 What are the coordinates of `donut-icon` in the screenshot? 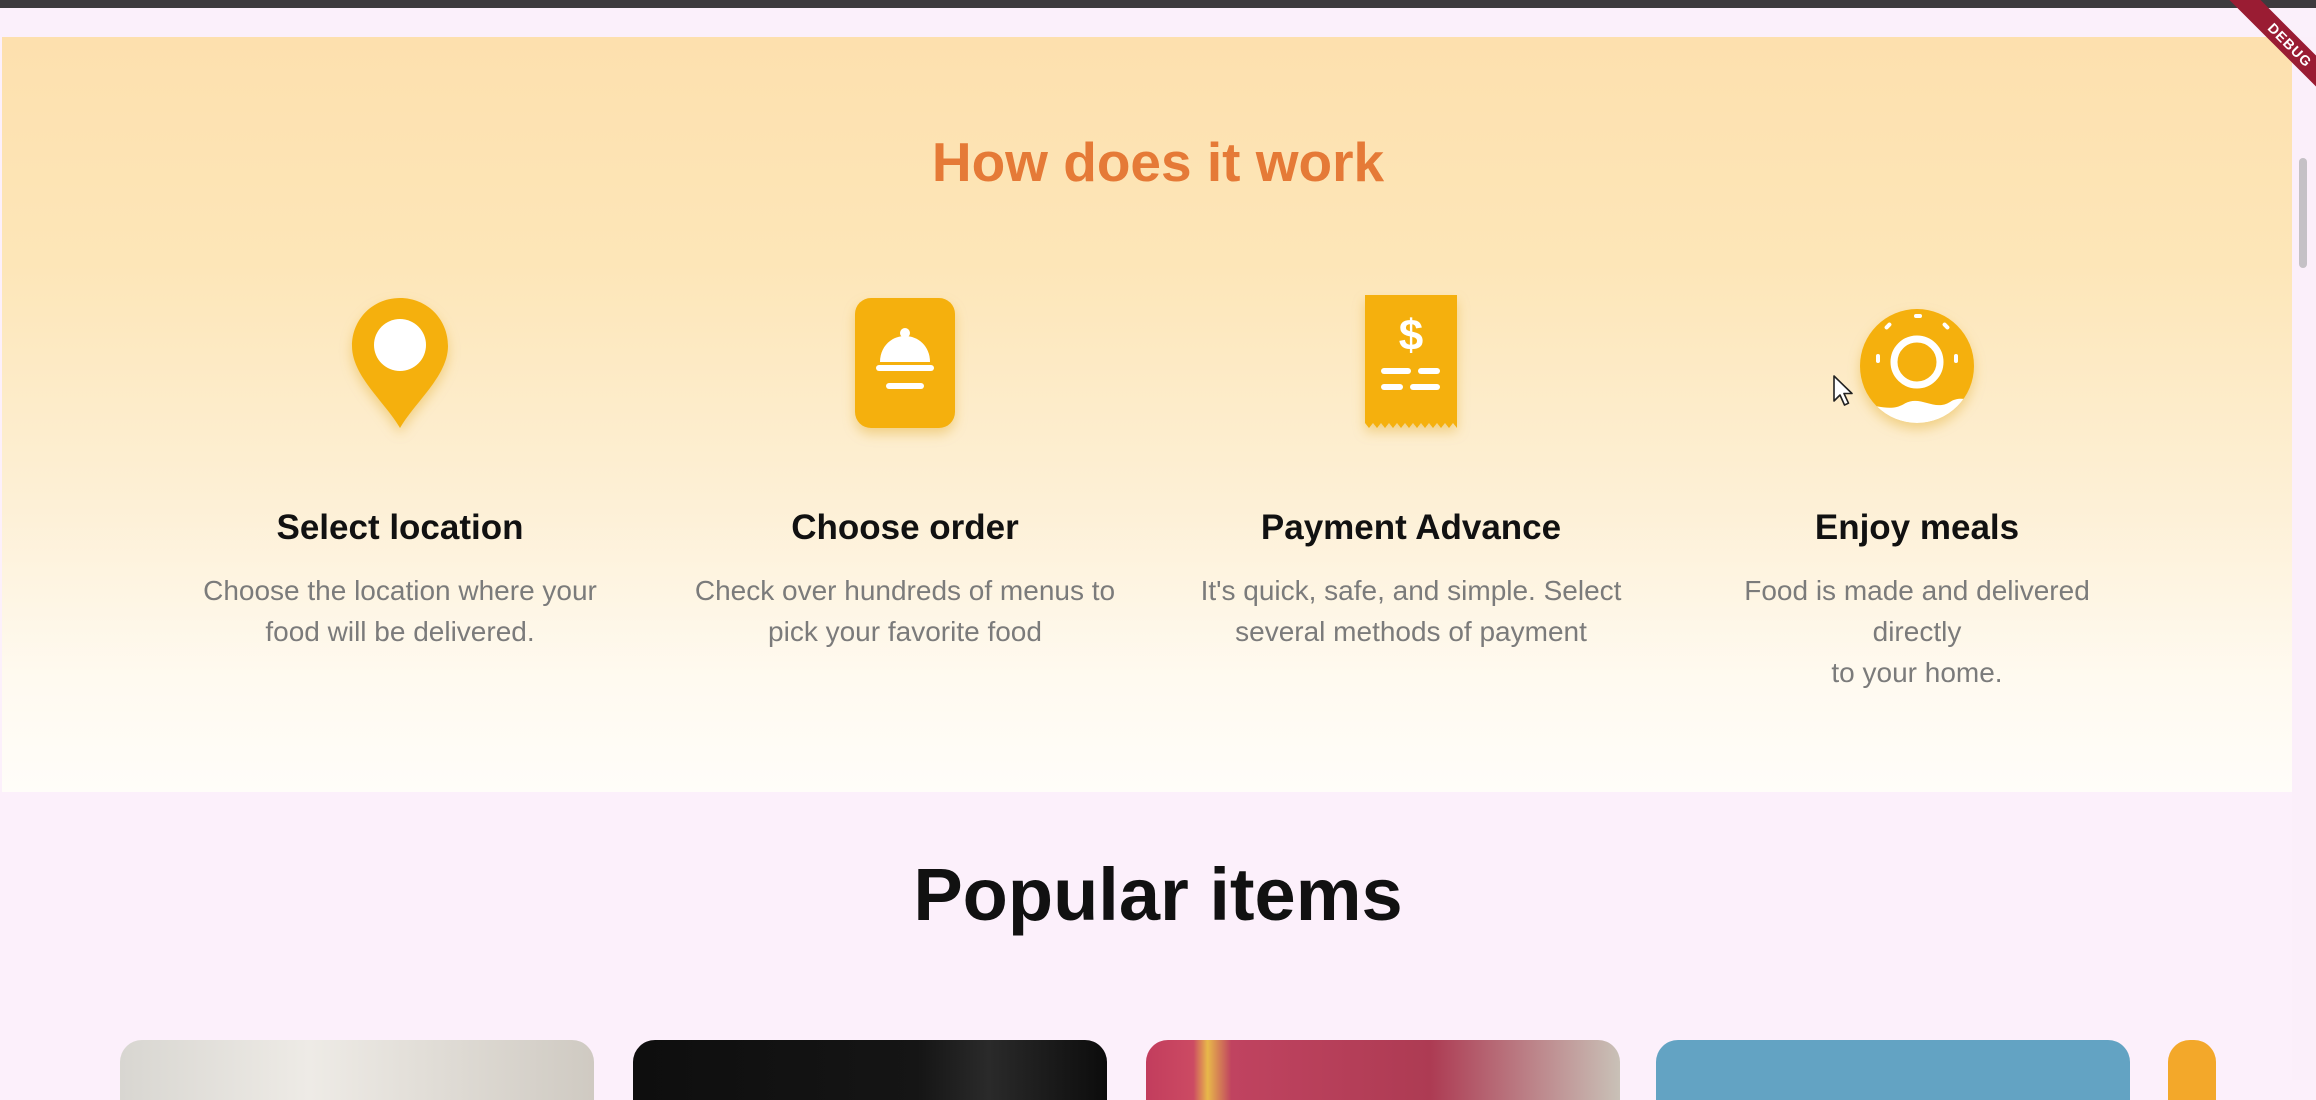 It's located at (1917, 370).